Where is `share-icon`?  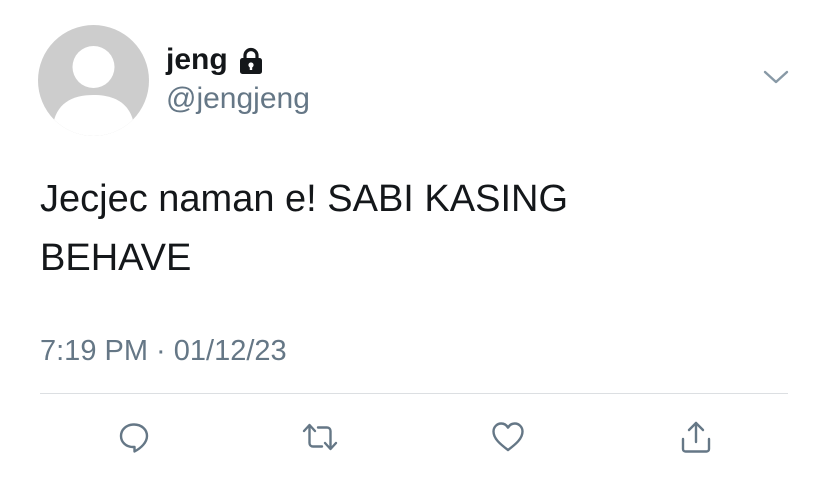 share-icon is located at coordinates (696, 437).